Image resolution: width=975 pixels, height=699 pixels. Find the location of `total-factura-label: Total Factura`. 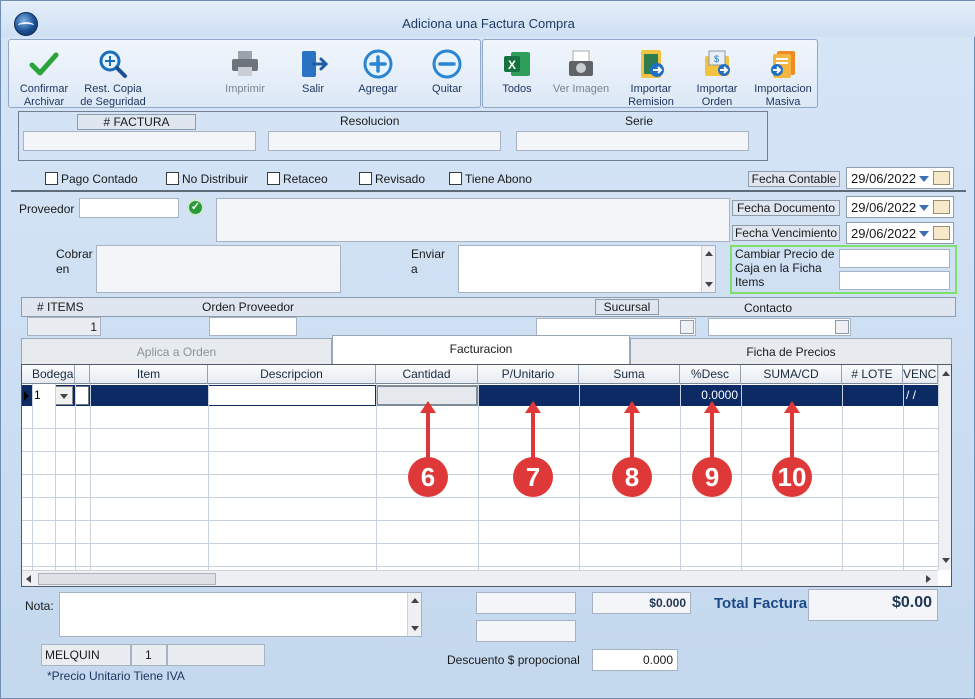

total-factura-label: Total Factura is located at coordinates (761, 603).